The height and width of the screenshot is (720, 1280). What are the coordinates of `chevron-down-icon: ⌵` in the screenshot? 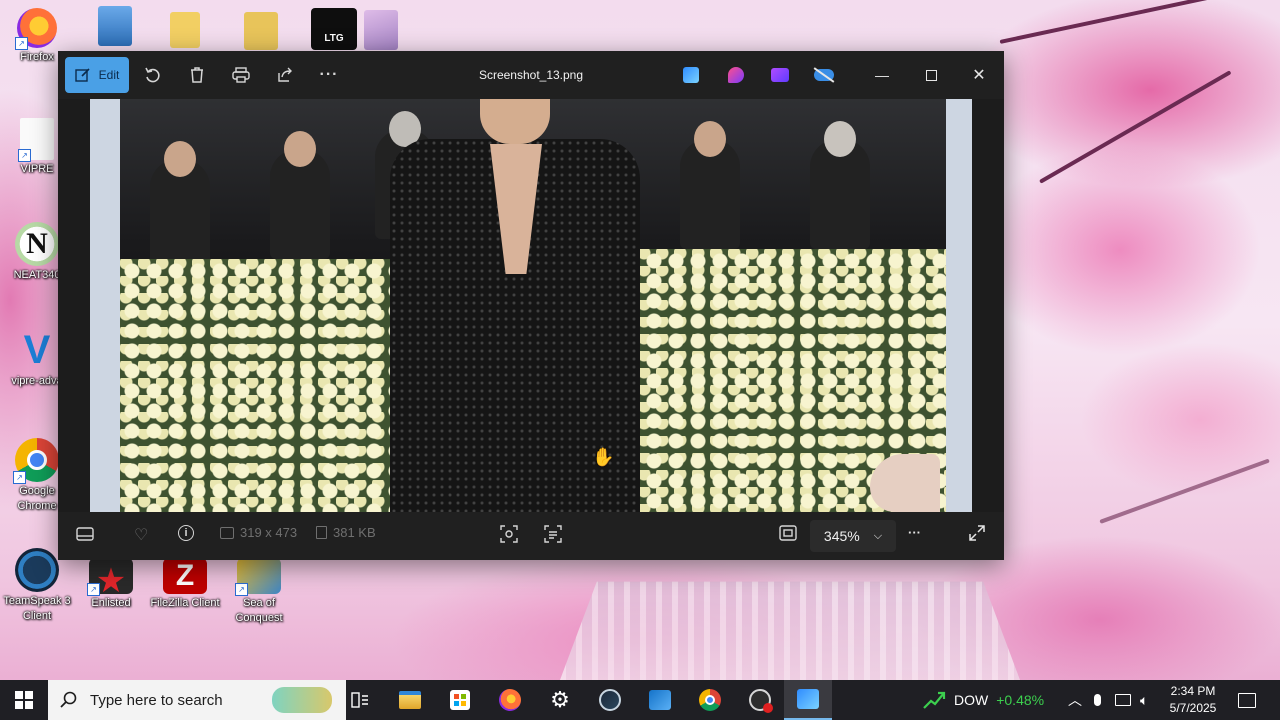 It's located at (878, 535).